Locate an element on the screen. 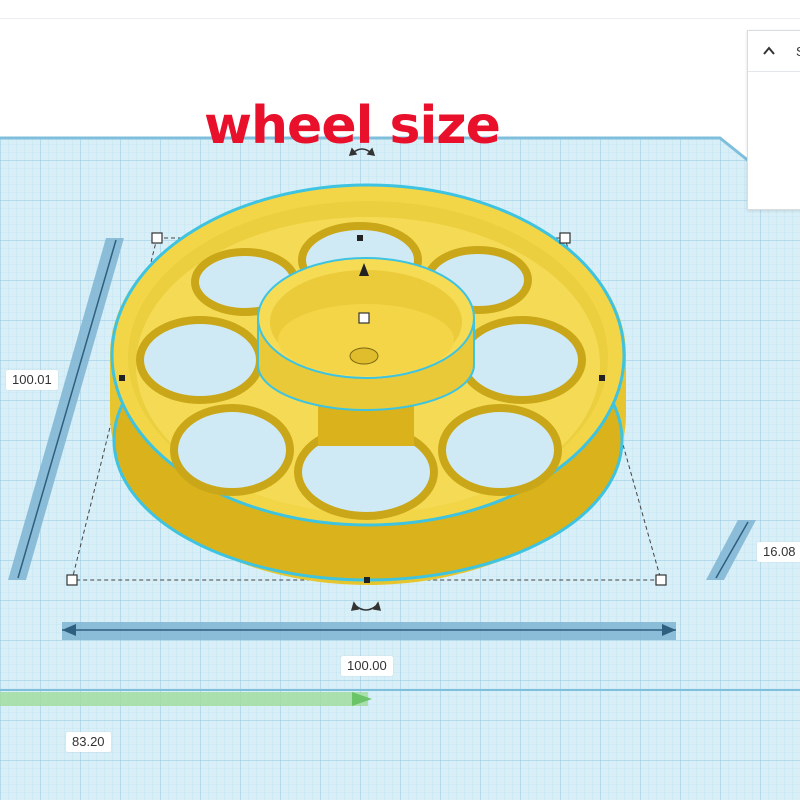  x-axis-ruler is located at coordinates (186, 699).